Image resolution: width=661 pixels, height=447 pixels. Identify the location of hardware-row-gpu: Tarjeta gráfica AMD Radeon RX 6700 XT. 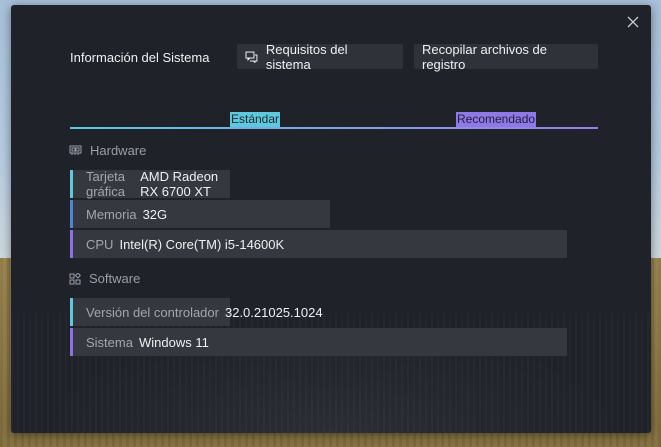
(150, 184).